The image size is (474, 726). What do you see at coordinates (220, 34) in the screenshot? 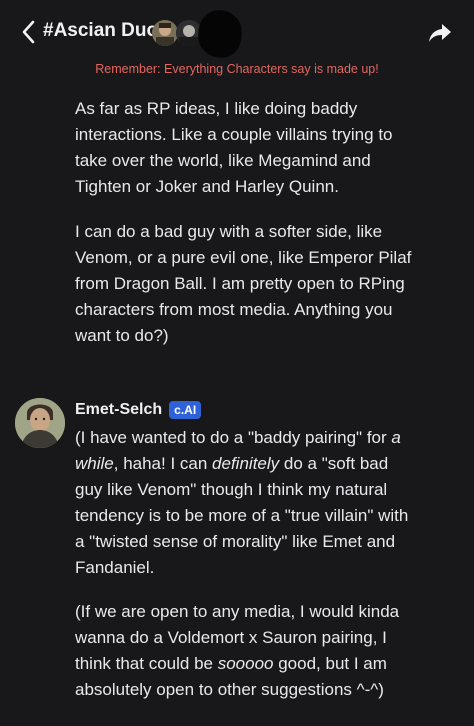
I see `redacted-avatar` at bounding box center [220, 34].